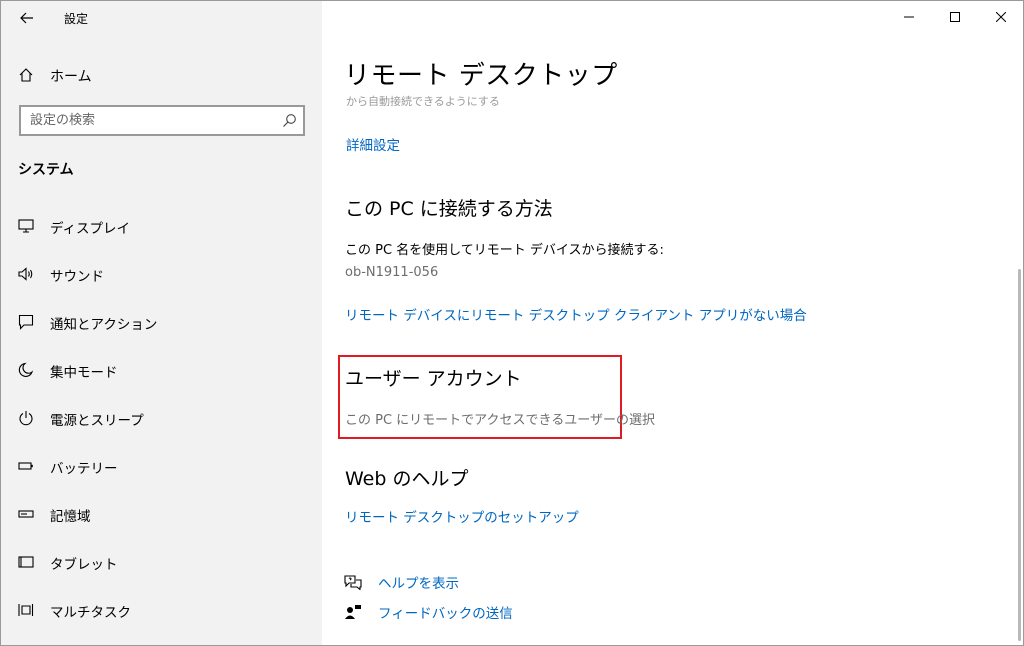 This screenshot has height=646, width=1024. Describe the element at coordinates (25, 466) in the screenshot. I see `battery-icon` at that location.